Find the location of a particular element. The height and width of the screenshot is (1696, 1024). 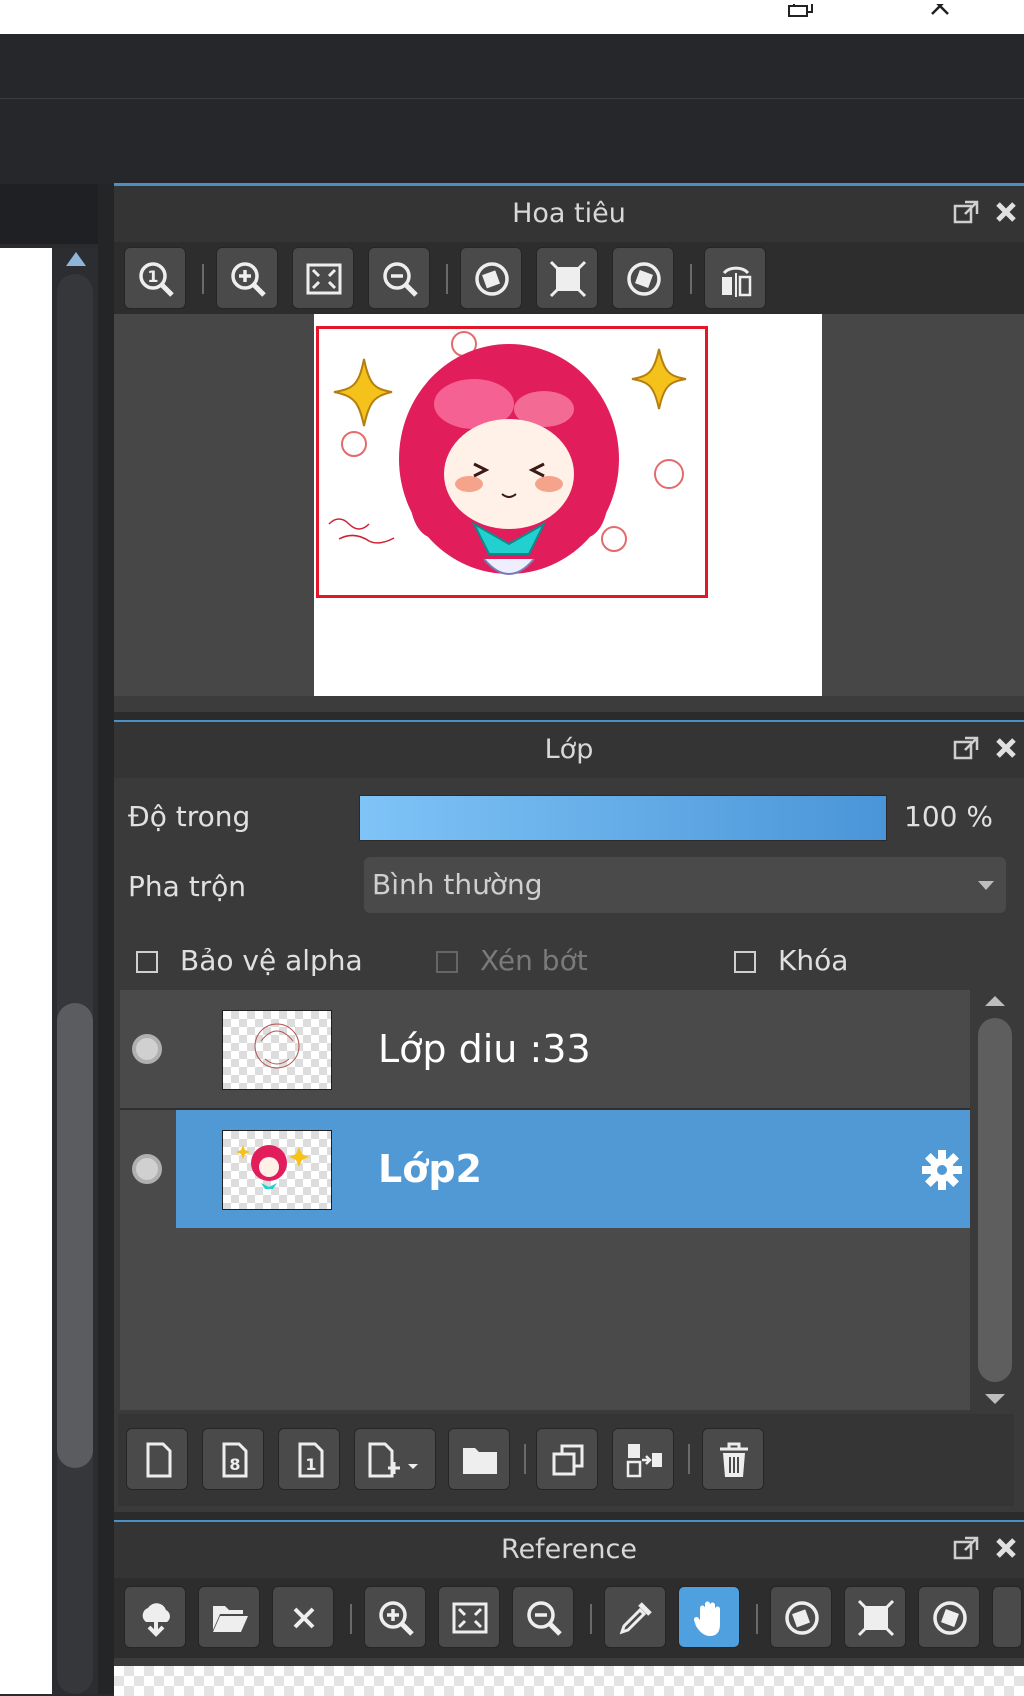

eyedropper-icon is located at coordinates (635, 1617).